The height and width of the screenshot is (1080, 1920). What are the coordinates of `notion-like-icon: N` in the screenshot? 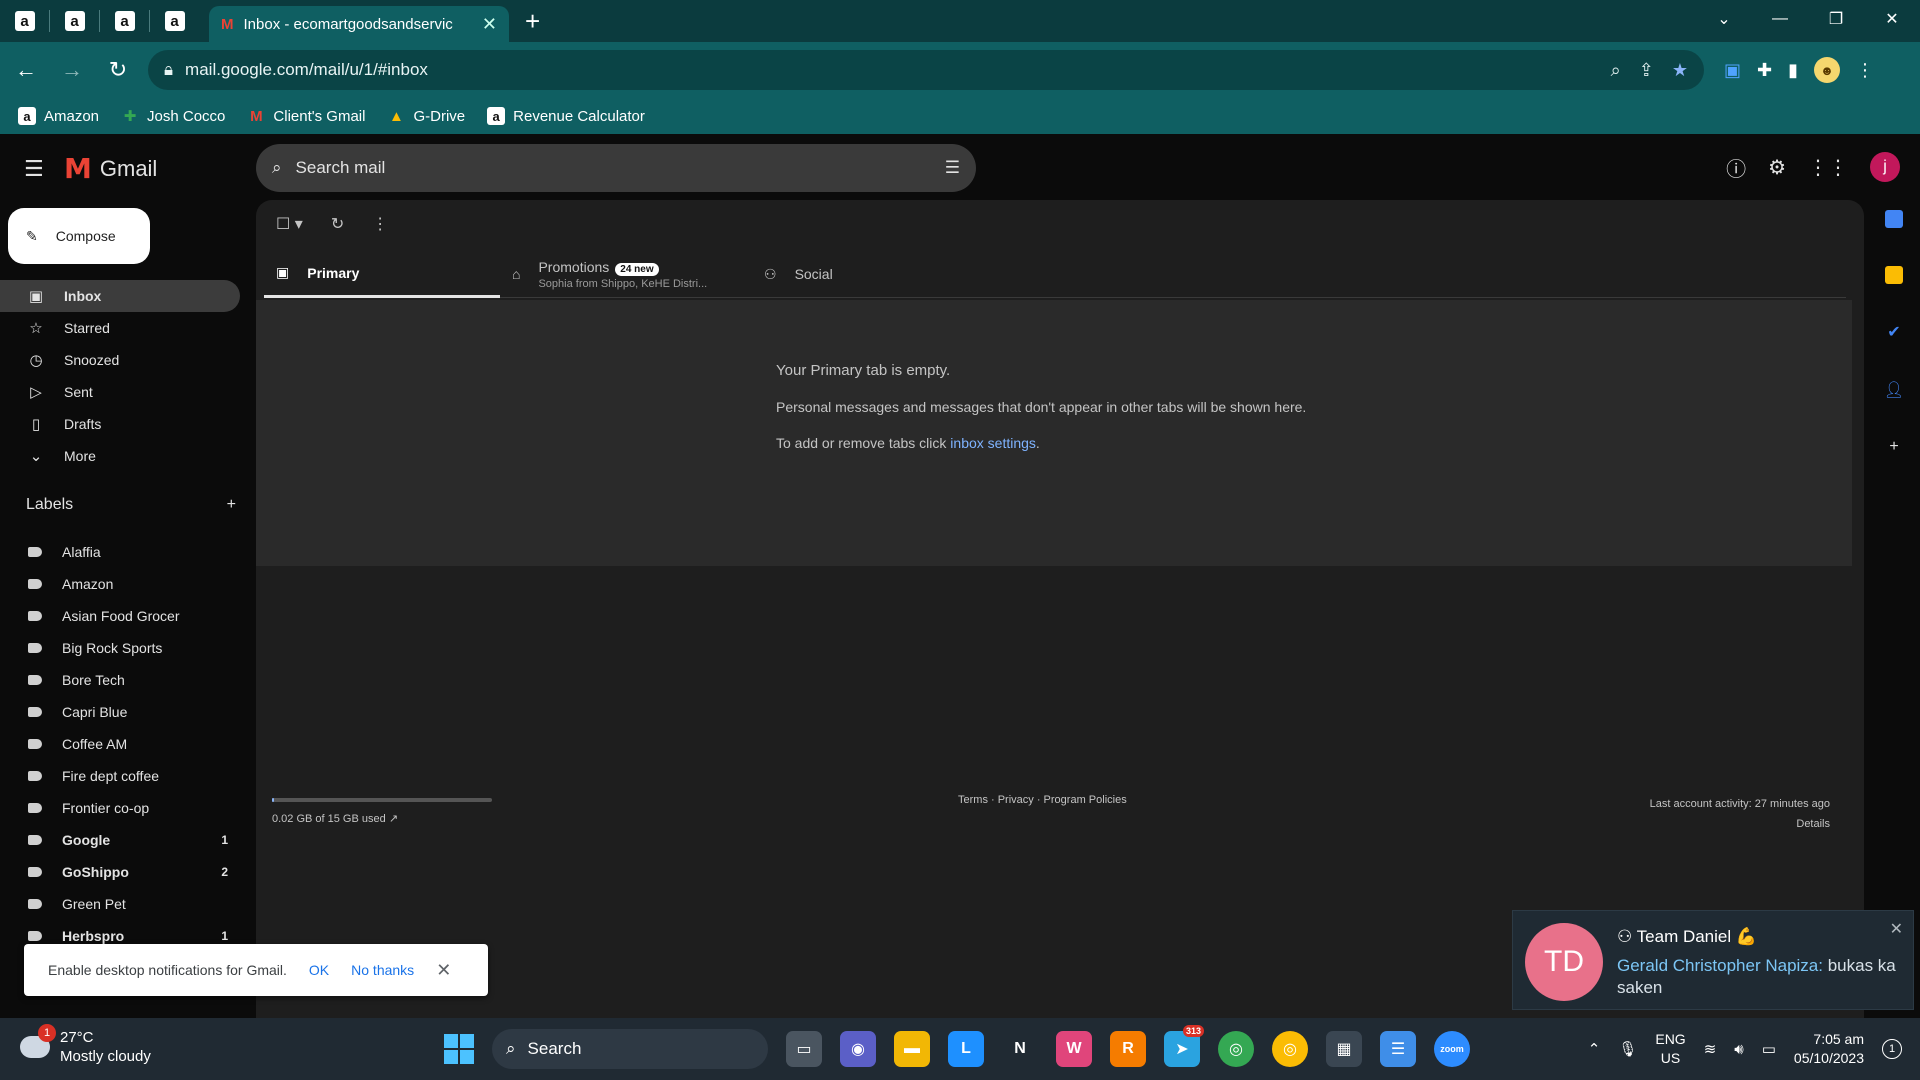 It's located at (1020, 1049).